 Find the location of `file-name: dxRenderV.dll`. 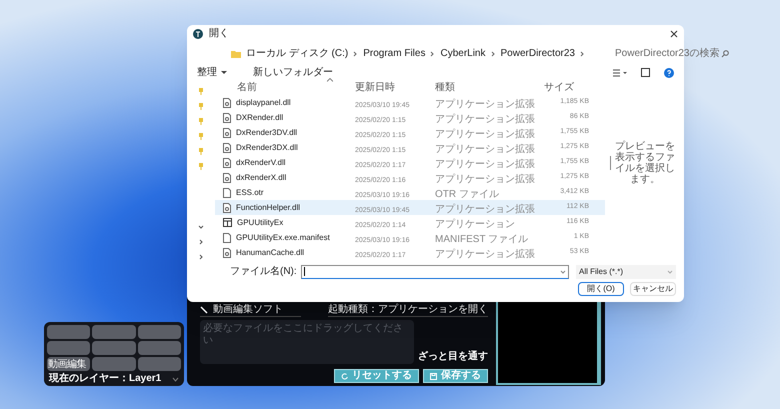

file-name: dxRenderV.dll is located at coordinates (261, 162).